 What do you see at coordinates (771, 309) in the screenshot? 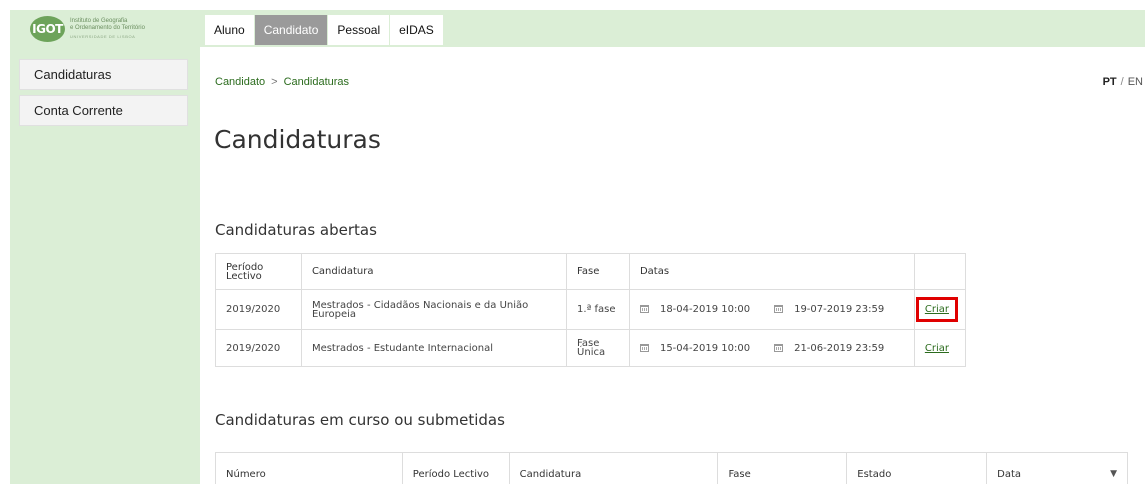
I see `cell-datas: 18-04-2019 10:00 19-07-2019 23:59` at bounding box center [771, 309].